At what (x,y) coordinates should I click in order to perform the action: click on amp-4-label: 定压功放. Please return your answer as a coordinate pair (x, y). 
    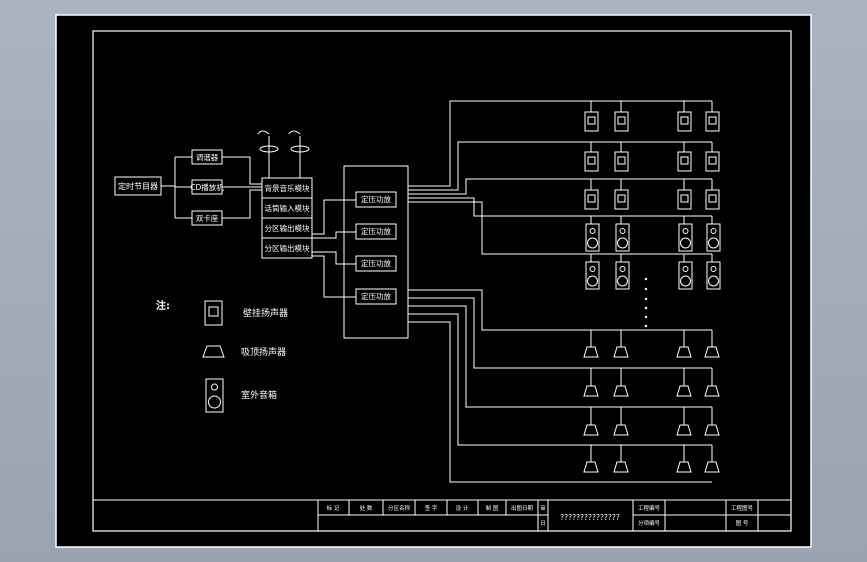
    Looking at the image, I should click on (376, 296).